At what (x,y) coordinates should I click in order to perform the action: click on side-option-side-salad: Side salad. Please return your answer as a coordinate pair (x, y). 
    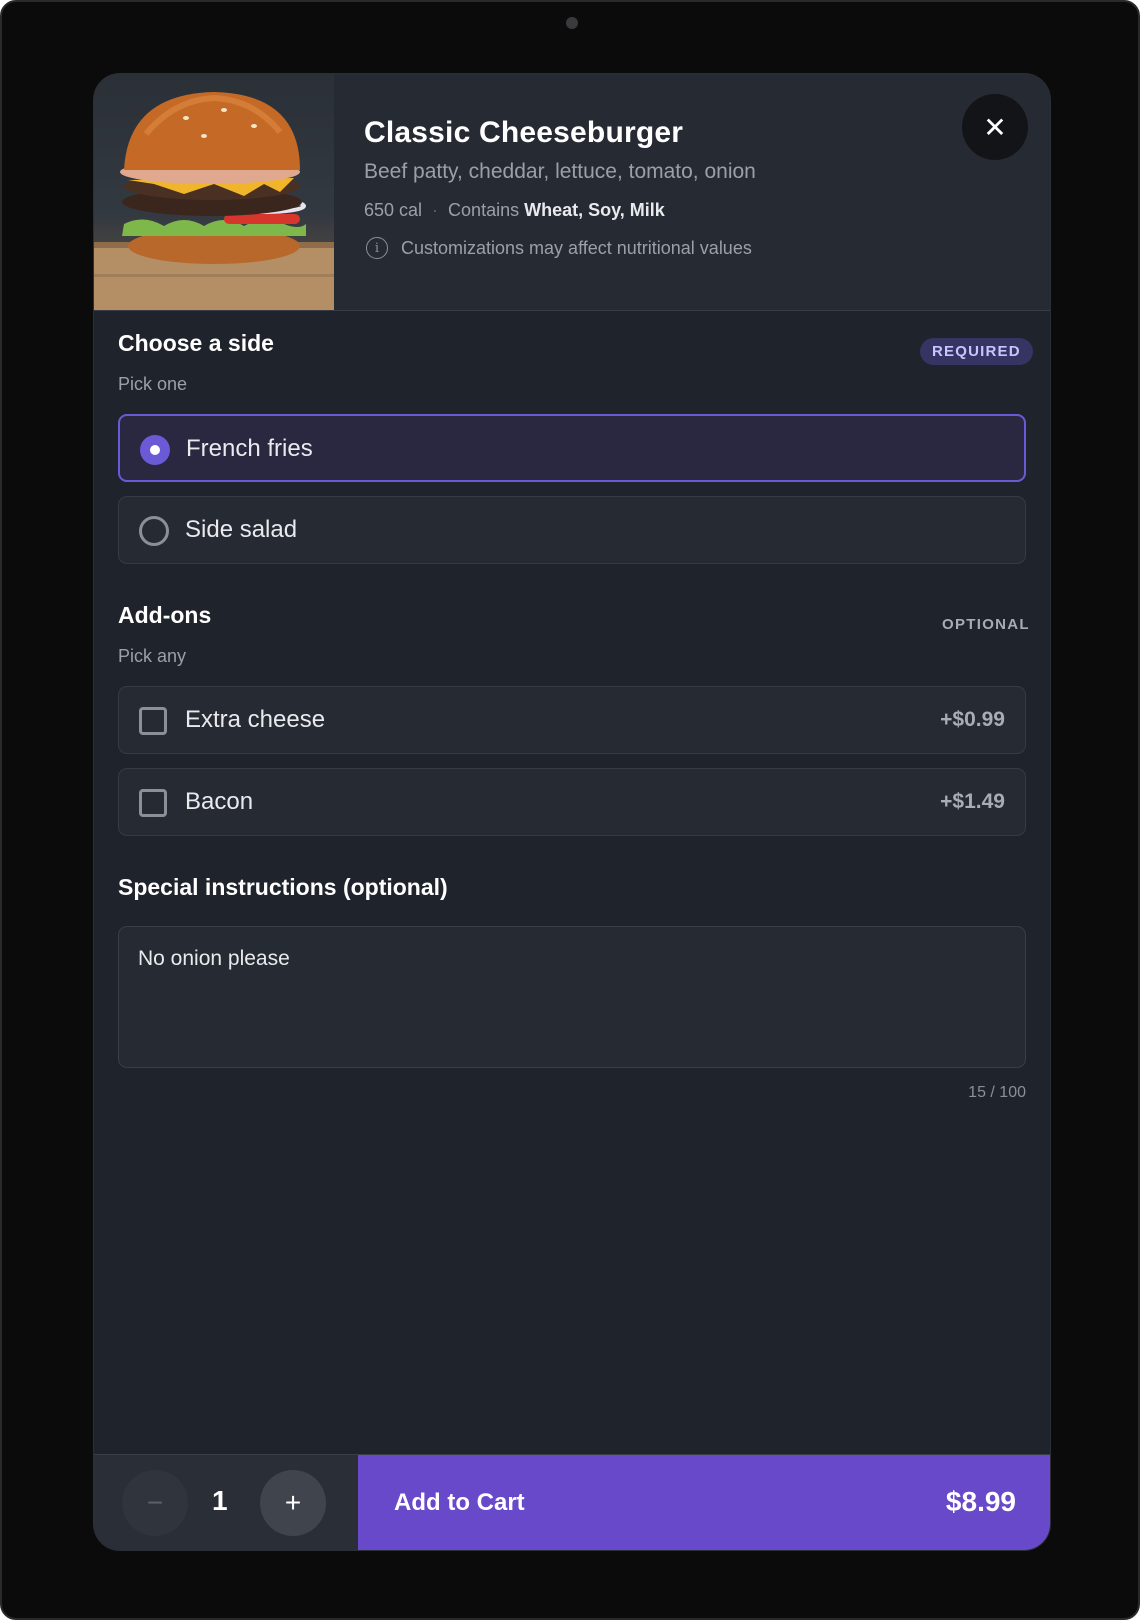
    Looking at the image, I should click on (572, 530).